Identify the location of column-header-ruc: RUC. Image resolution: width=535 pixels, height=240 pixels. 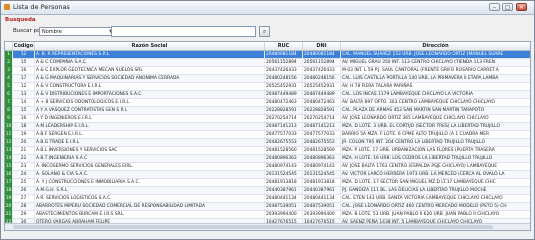
(284, 46).